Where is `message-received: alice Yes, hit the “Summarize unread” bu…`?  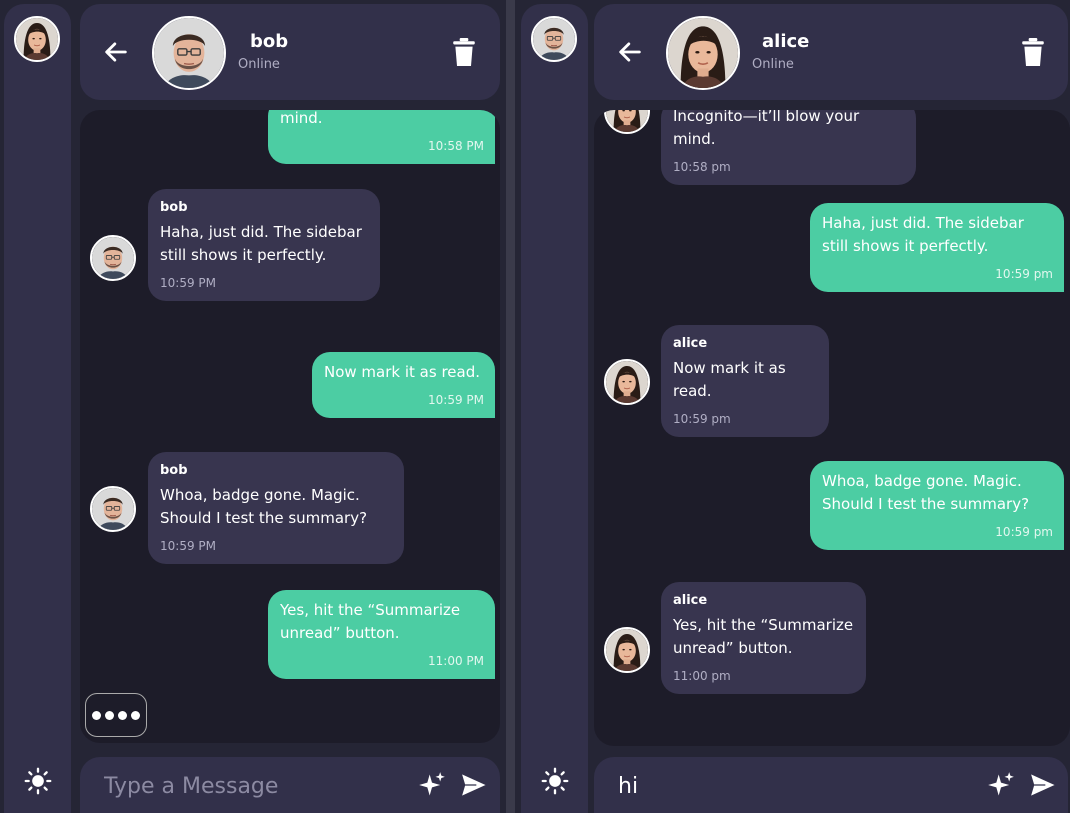
message-received: alice Yes, hit the “Summarize unread” bu… is located at coordinates (763, 638).